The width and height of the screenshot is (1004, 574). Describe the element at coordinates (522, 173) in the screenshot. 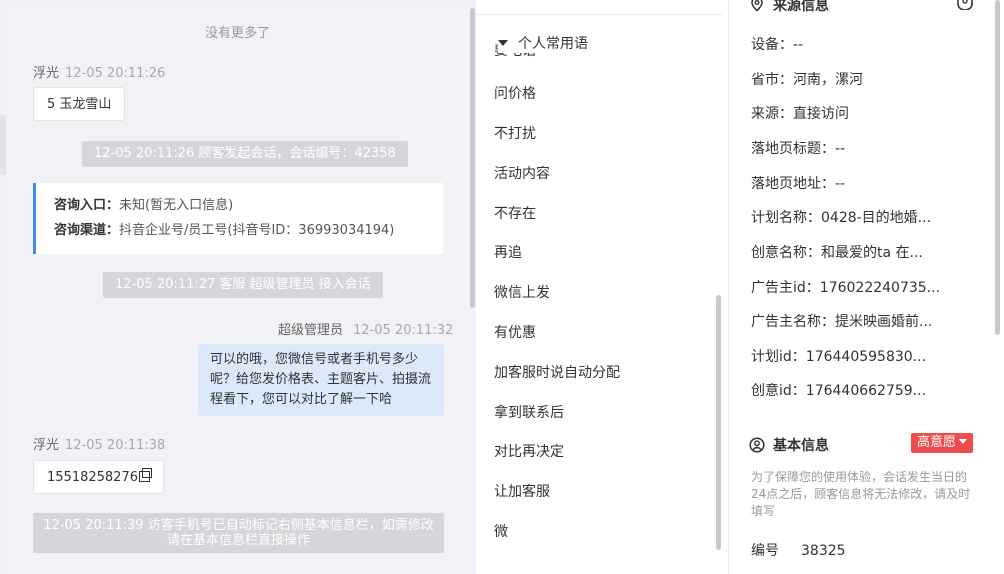

I see `phrase-item: 活动内容` at that location.